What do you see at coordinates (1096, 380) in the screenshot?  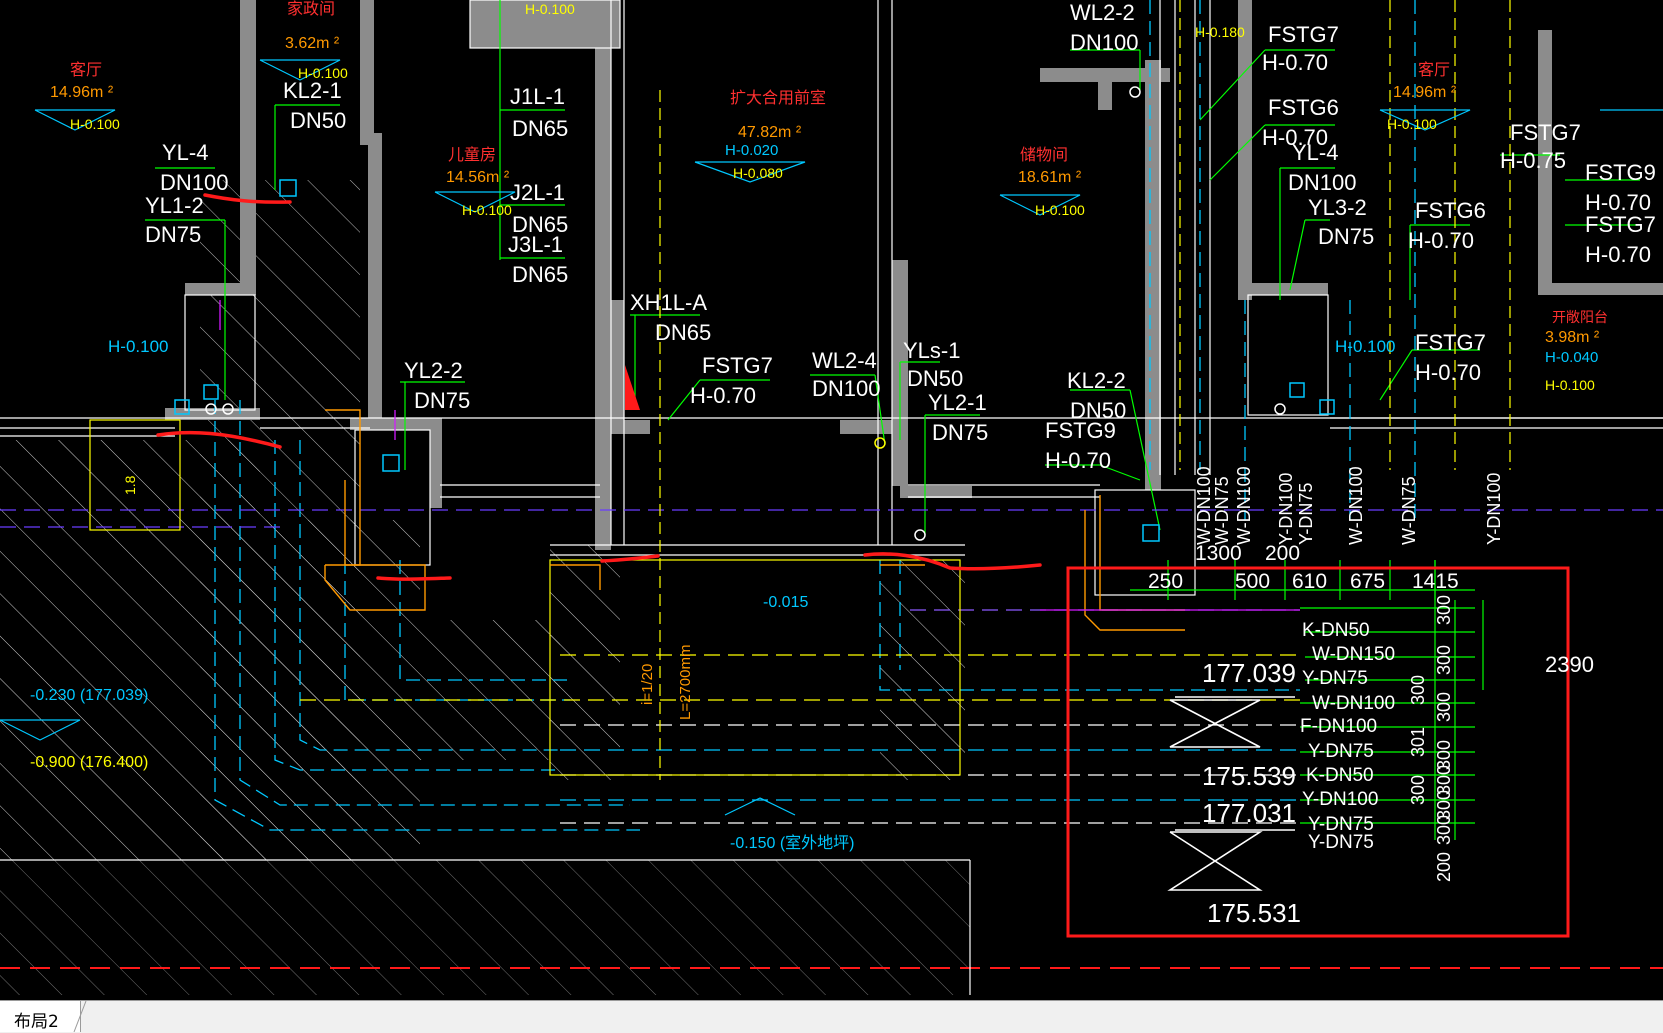 I see `pipe-label: KL2-2` at bounding box center [1096, 380].